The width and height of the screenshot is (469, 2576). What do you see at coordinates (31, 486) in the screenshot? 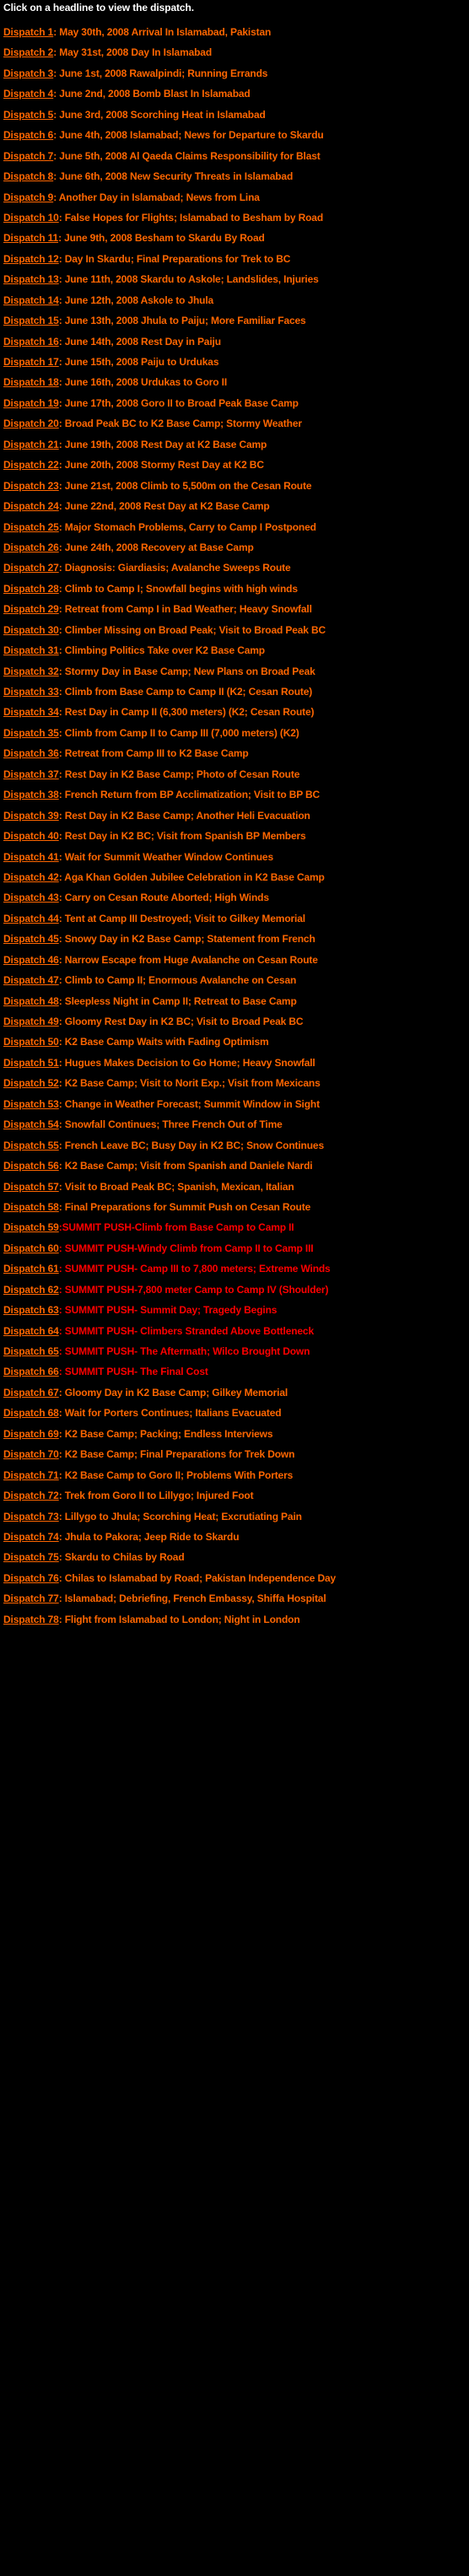
I see `dispatch-link: Dispatch 23` at bounding box center [31, 486].